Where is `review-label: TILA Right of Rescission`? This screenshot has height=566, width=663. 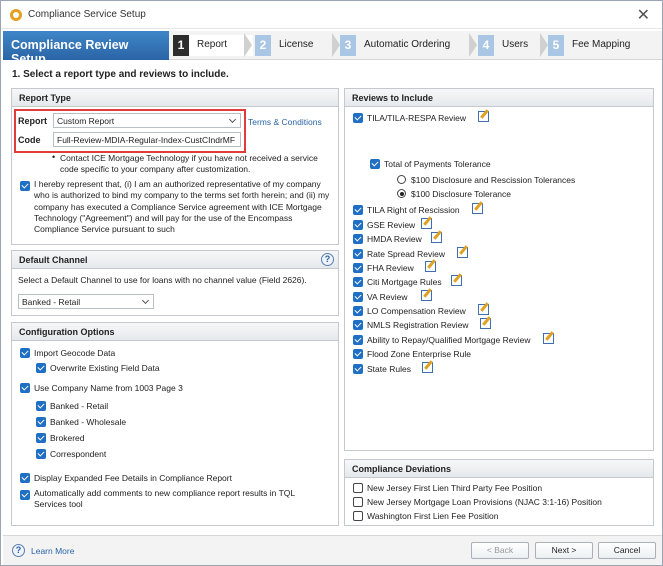 review-label: TILA Right of Rescission is located at coordinates (413, 210).